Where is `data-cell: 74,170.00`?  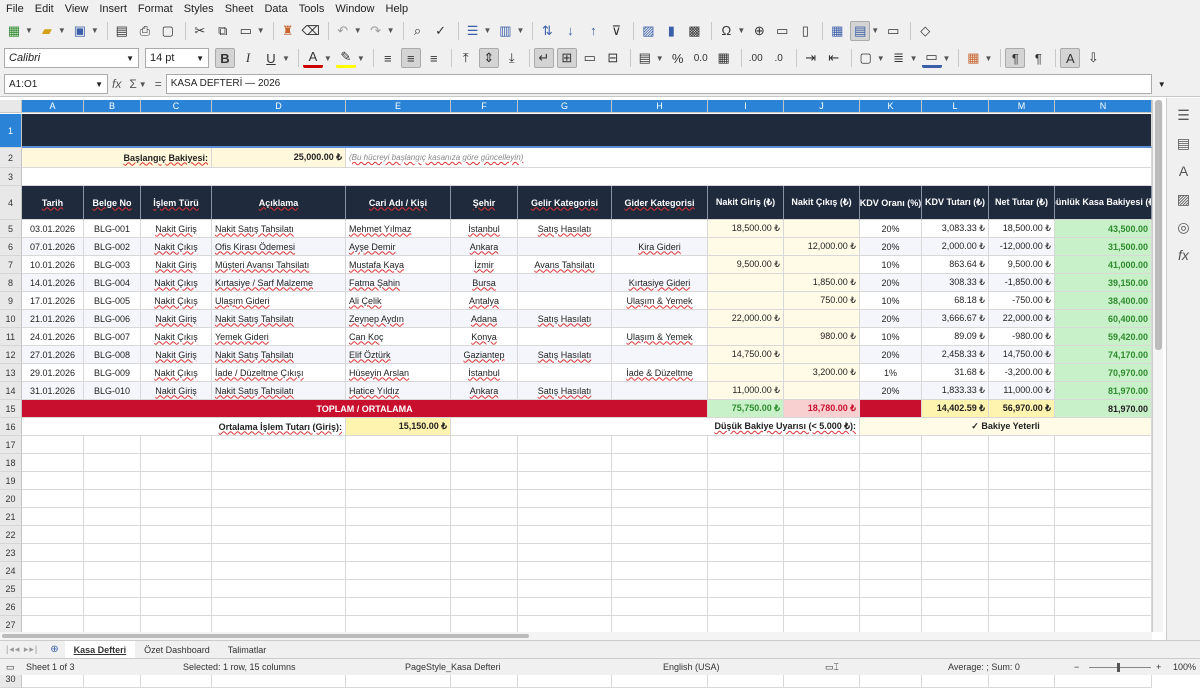 data-cell: 74,170.00 is located at coordinates (1103, 355).